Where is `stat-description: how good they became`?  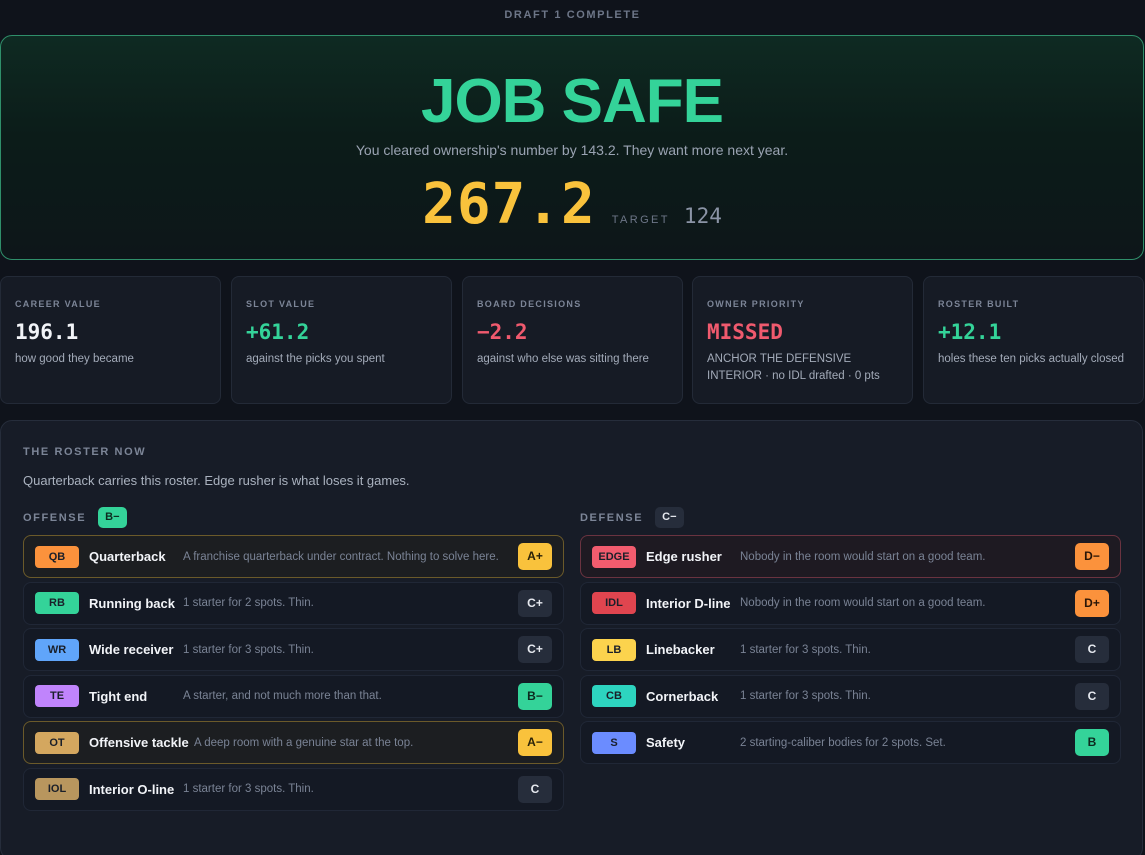
stat-description: how good they became is located at coordinates (74, 359).